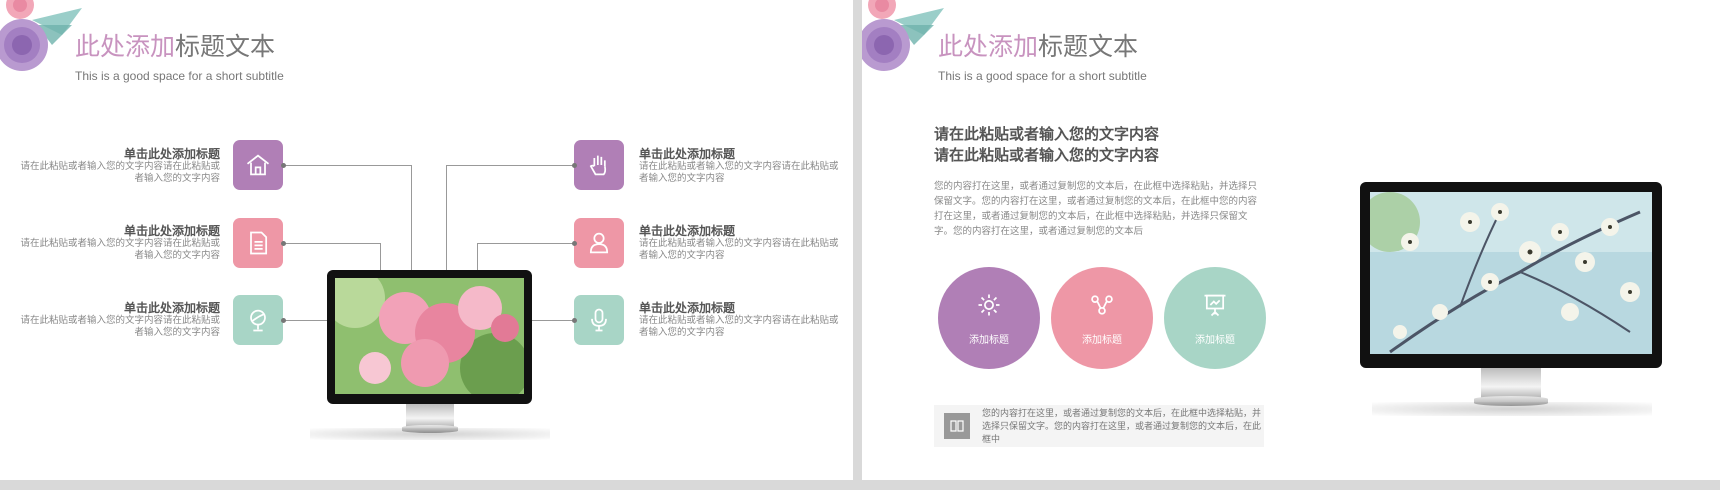 This screenshot has height=490, width=1720. What do you see at coordinates (1102, 318) in the screenshot?
I see `circle-item-2: 添加标题` at bounding box center [1102, 318].